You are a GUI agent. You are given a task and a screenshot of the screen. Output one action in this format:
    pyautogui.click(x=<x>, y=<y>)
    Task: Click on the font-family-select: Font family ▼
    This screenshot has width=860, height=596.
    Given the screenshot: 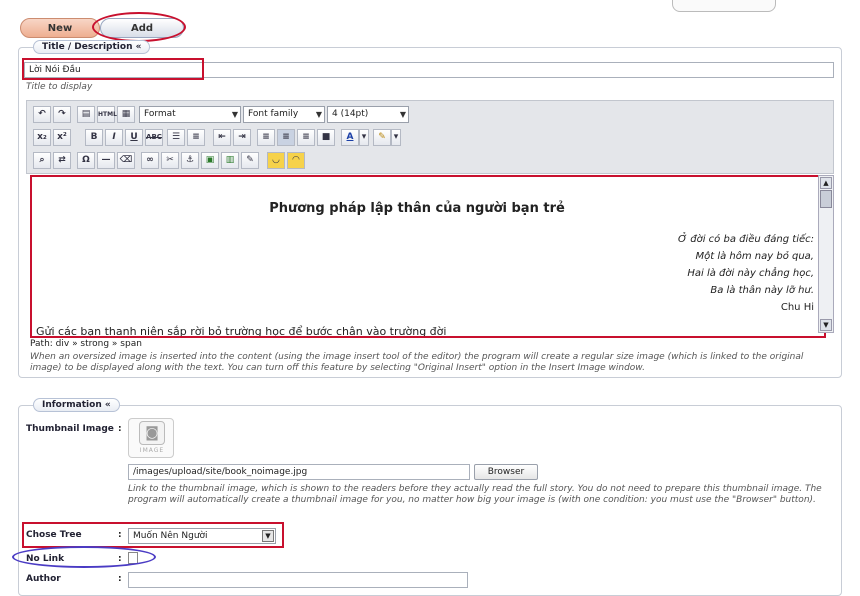 What is the action you would take?
    pyautogui.click(x=284, y=114)
    